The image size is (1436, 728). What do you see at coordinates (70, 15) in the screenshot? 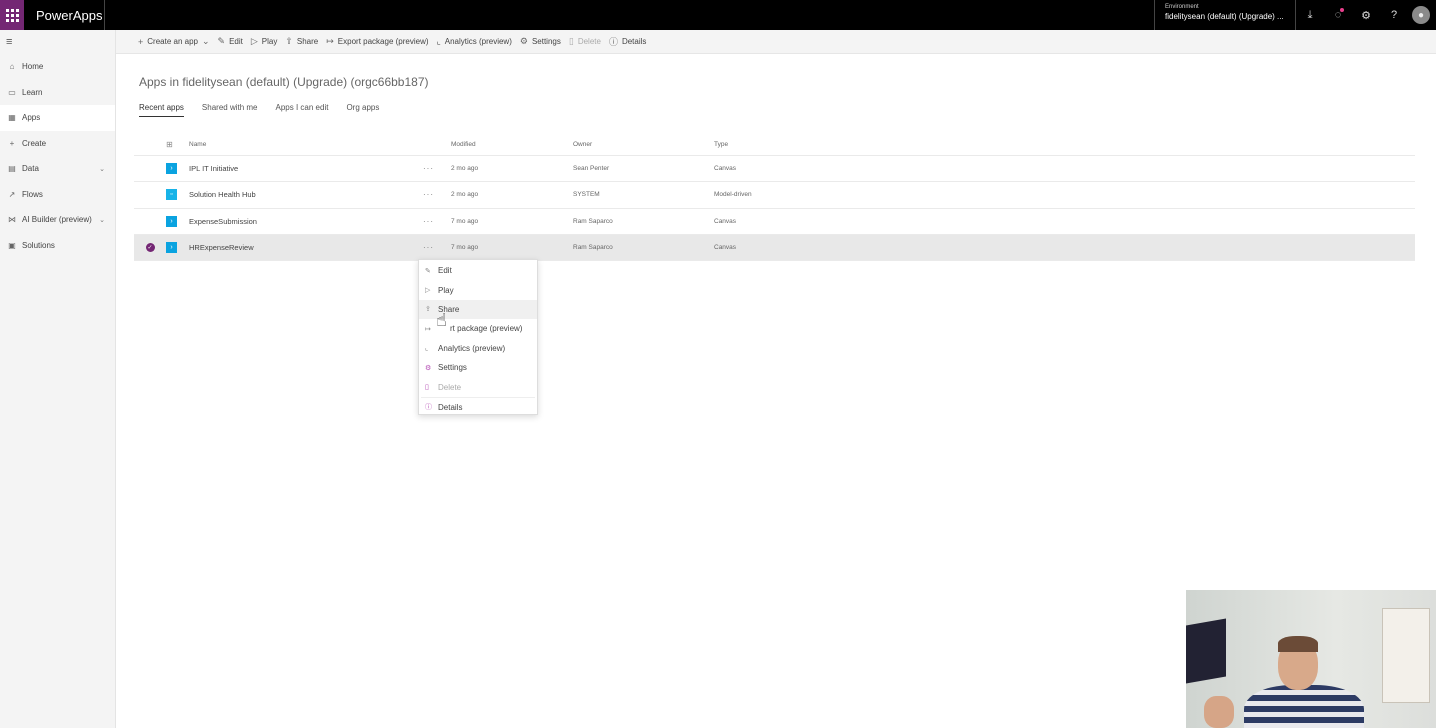
I see `app-name: PowerApps` at bounding box center [70, 15].